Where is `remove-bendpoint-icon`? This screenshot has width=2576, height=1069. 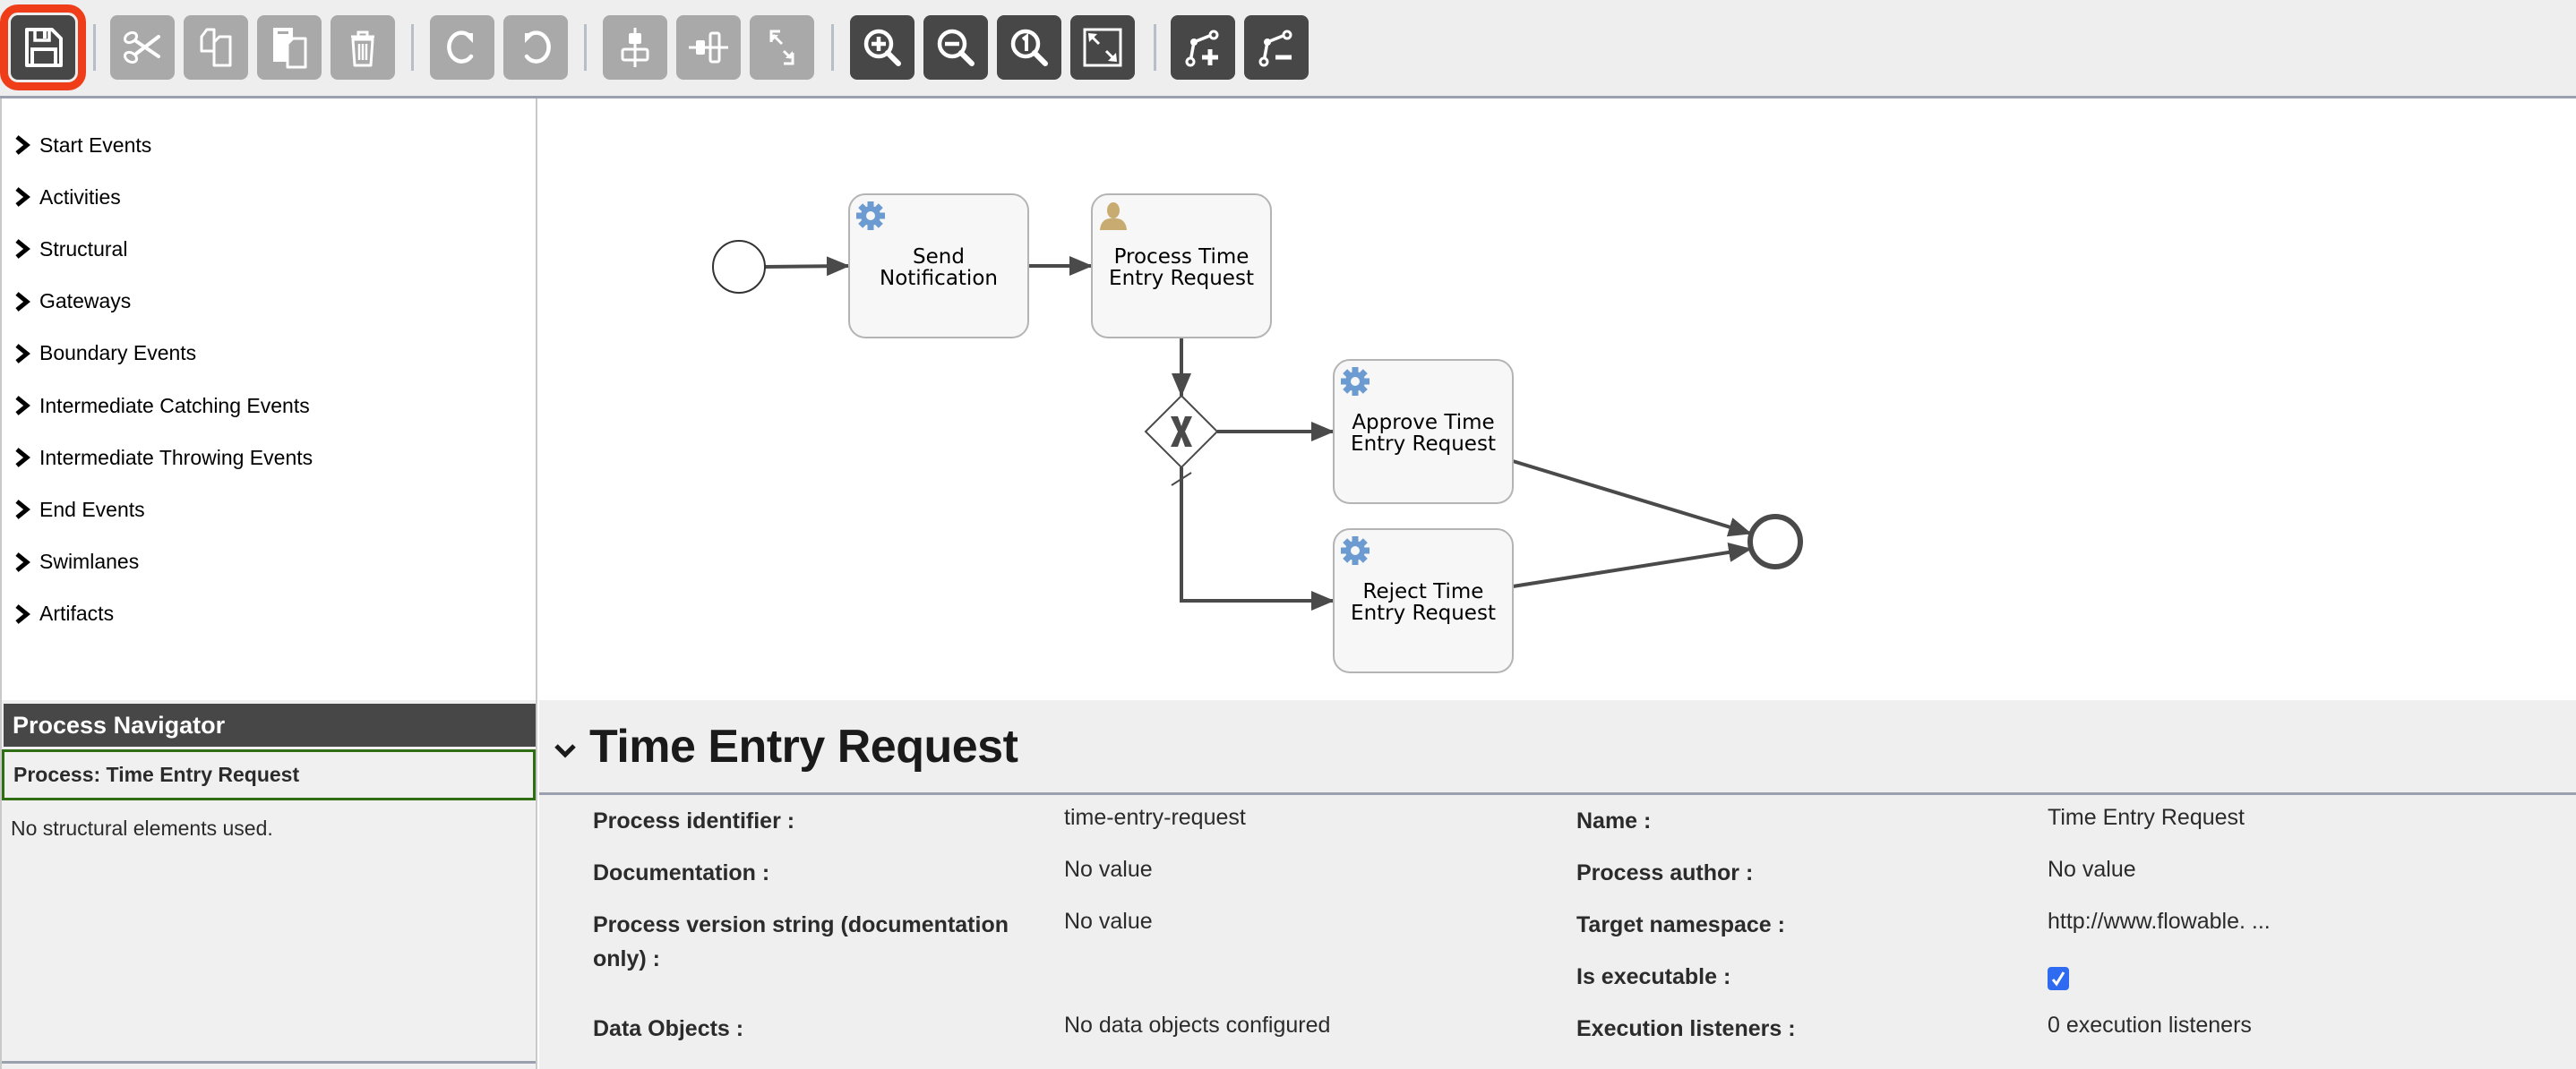 remove-bendpoint-icon is located at coordinates (1275, 48).